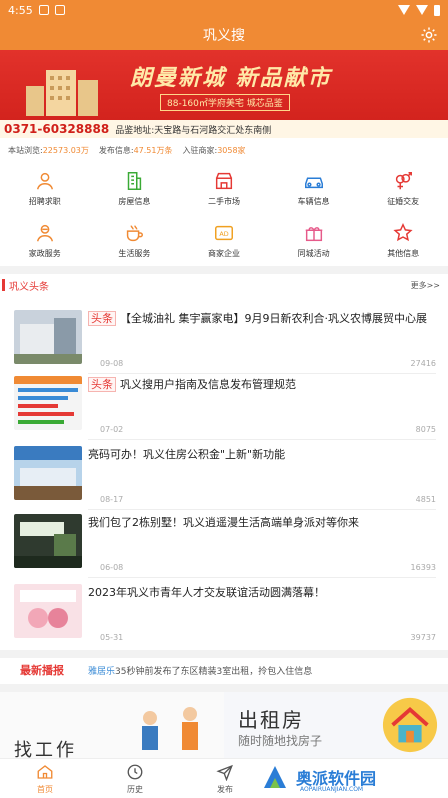 This screenshot has width=448, height=798. Describe the element at coordinates (423, 567) in the screenshot. I see `news-views: 16393` at that location.